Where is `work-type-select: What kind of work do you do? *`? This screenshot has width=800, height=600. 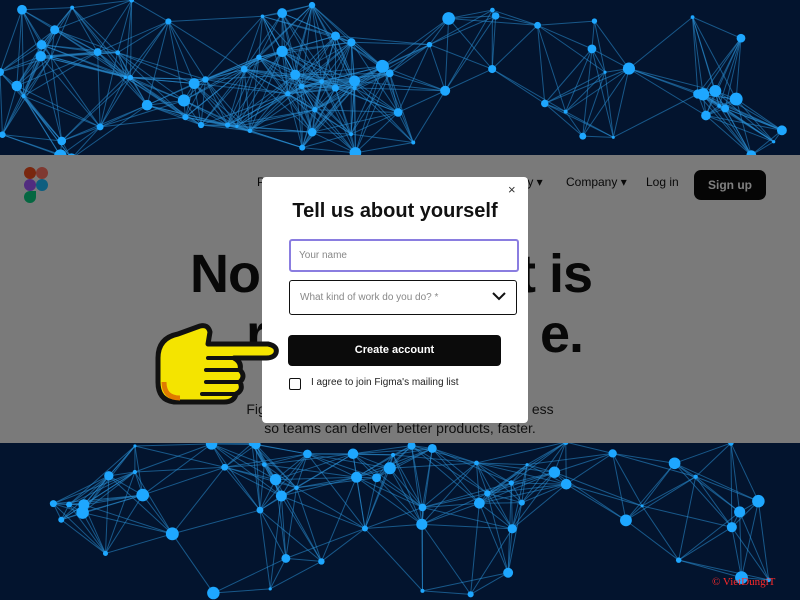 work-type-select: What kind of work do you do? * is located at coordinates (403, 297).